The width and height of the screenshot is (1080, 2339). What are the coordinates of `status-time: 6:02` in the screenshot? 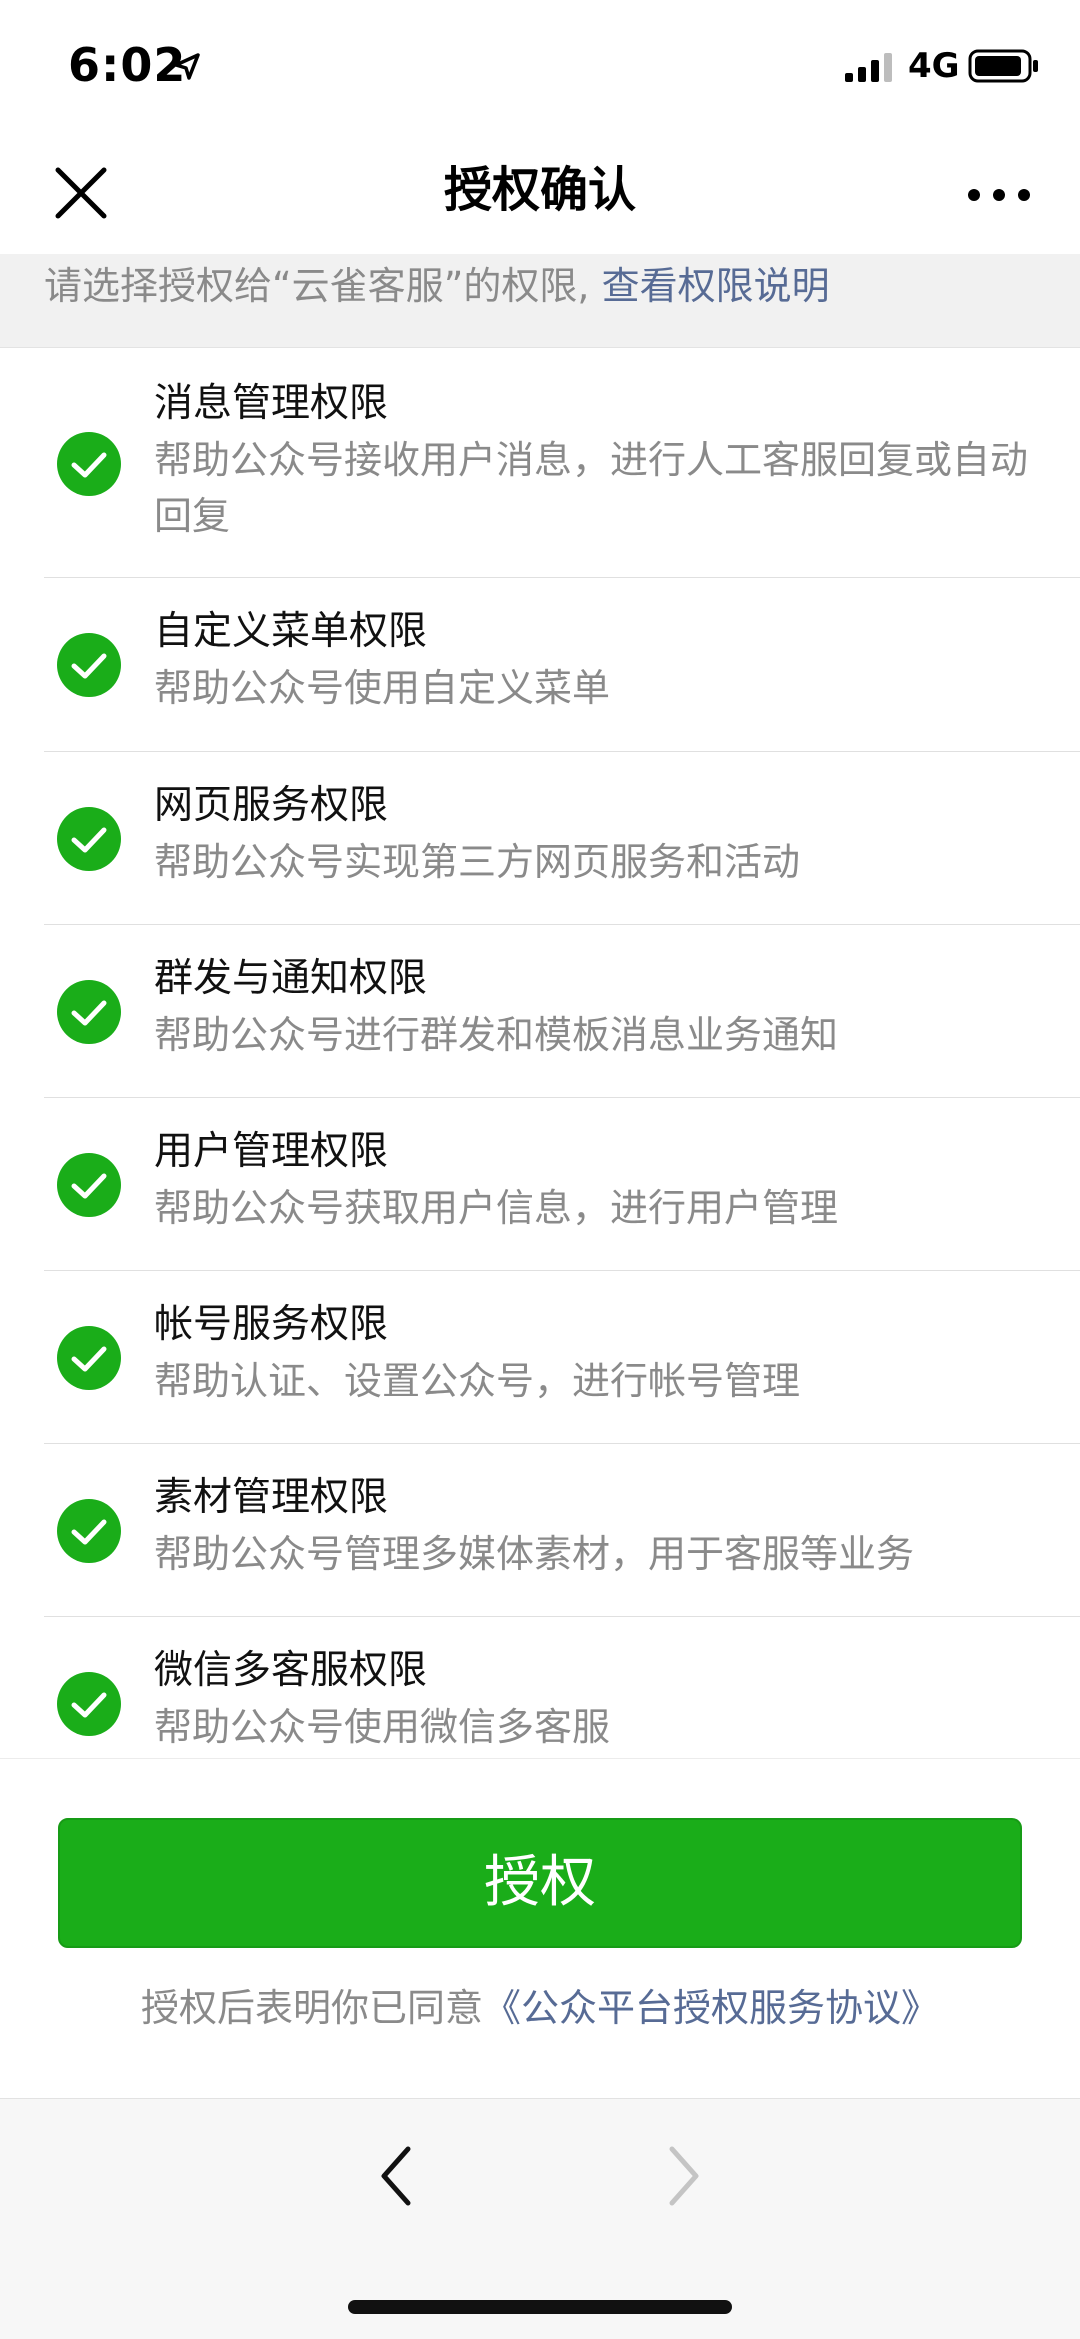 It's located at (127, 65).